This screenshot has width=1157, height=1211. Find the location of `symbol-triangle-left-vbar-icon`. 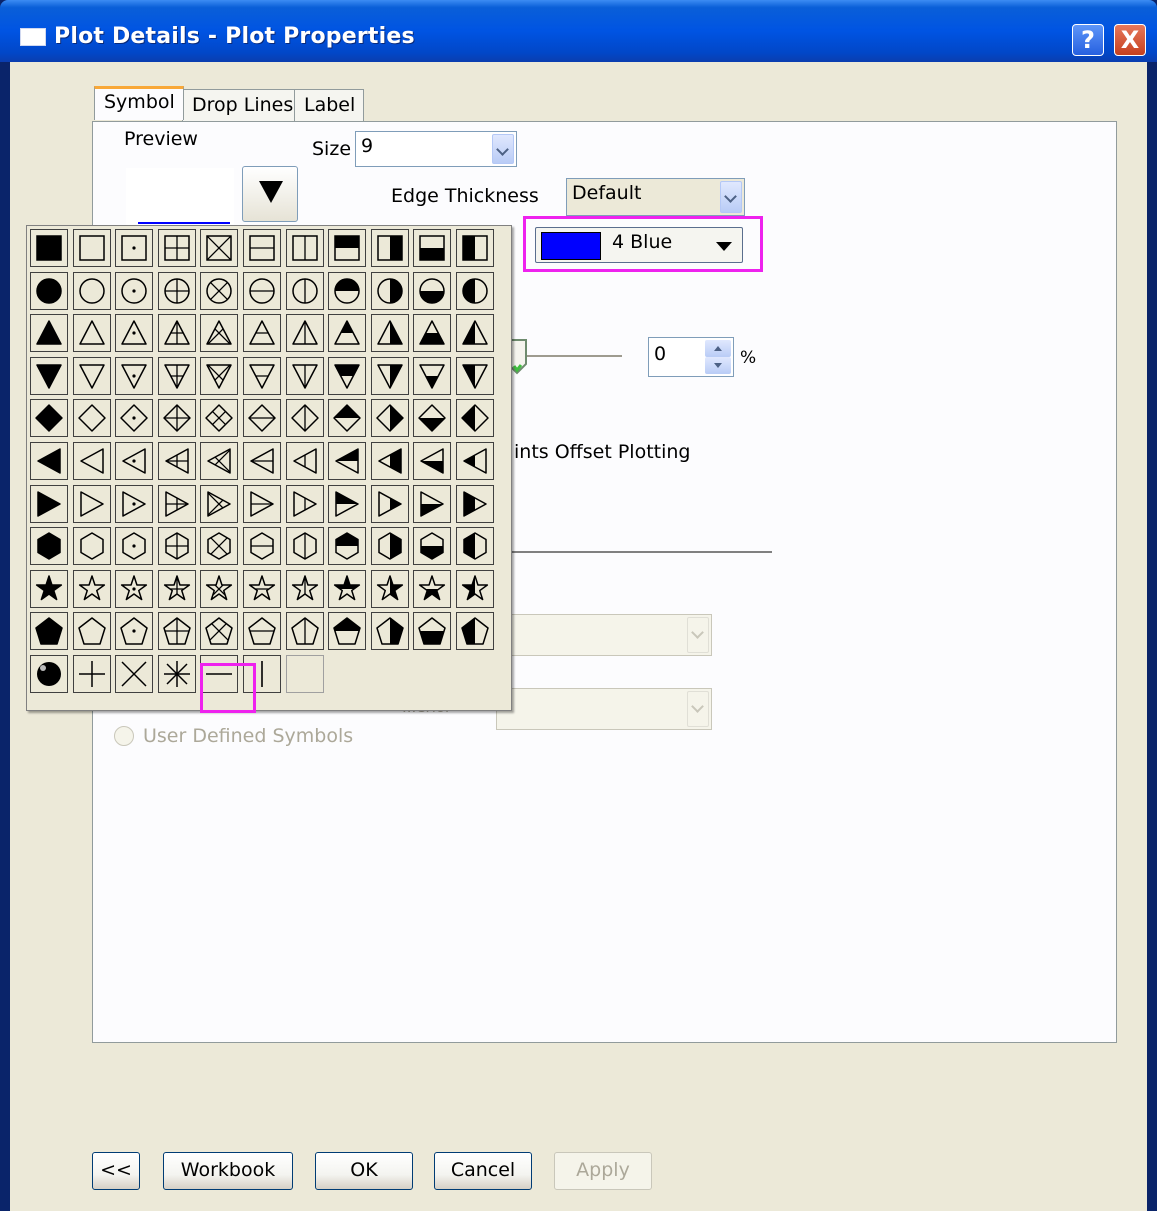

symbol-triangle-left-vbar-icon is located at coordinates (304, 461).